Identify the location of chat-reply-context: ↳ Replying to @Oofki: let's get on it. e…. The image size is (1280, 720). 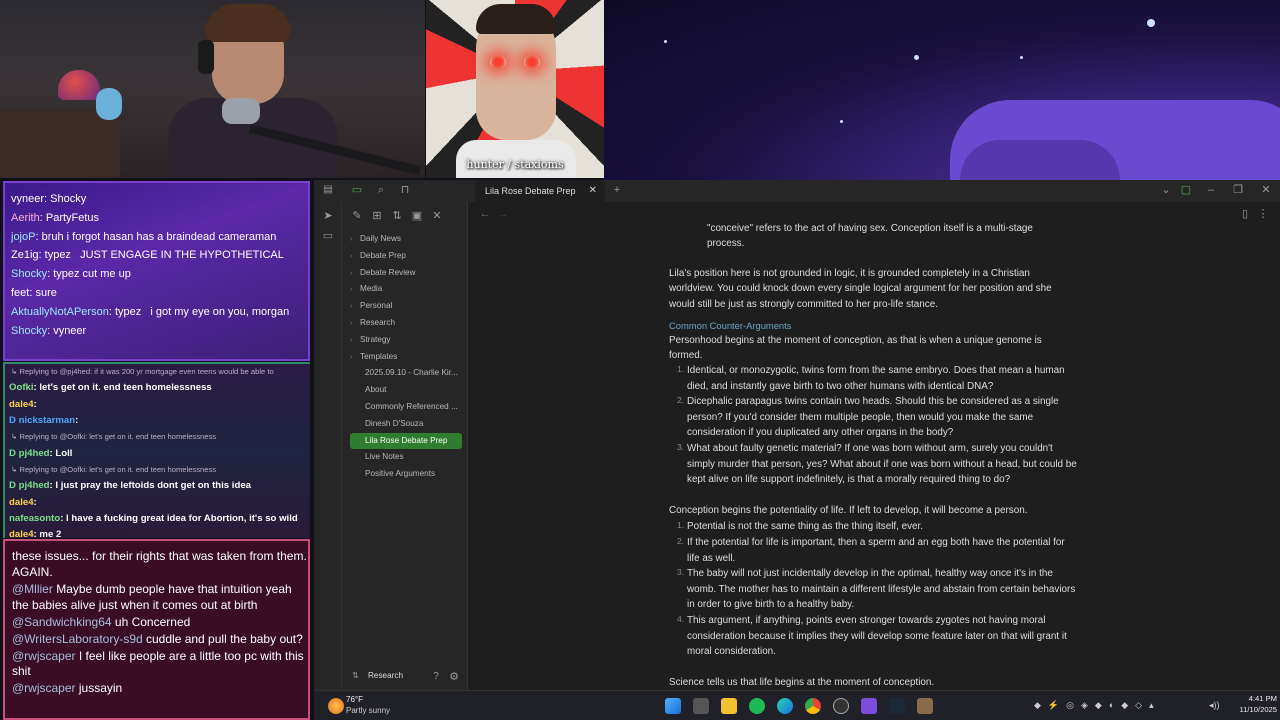
(114, 437).